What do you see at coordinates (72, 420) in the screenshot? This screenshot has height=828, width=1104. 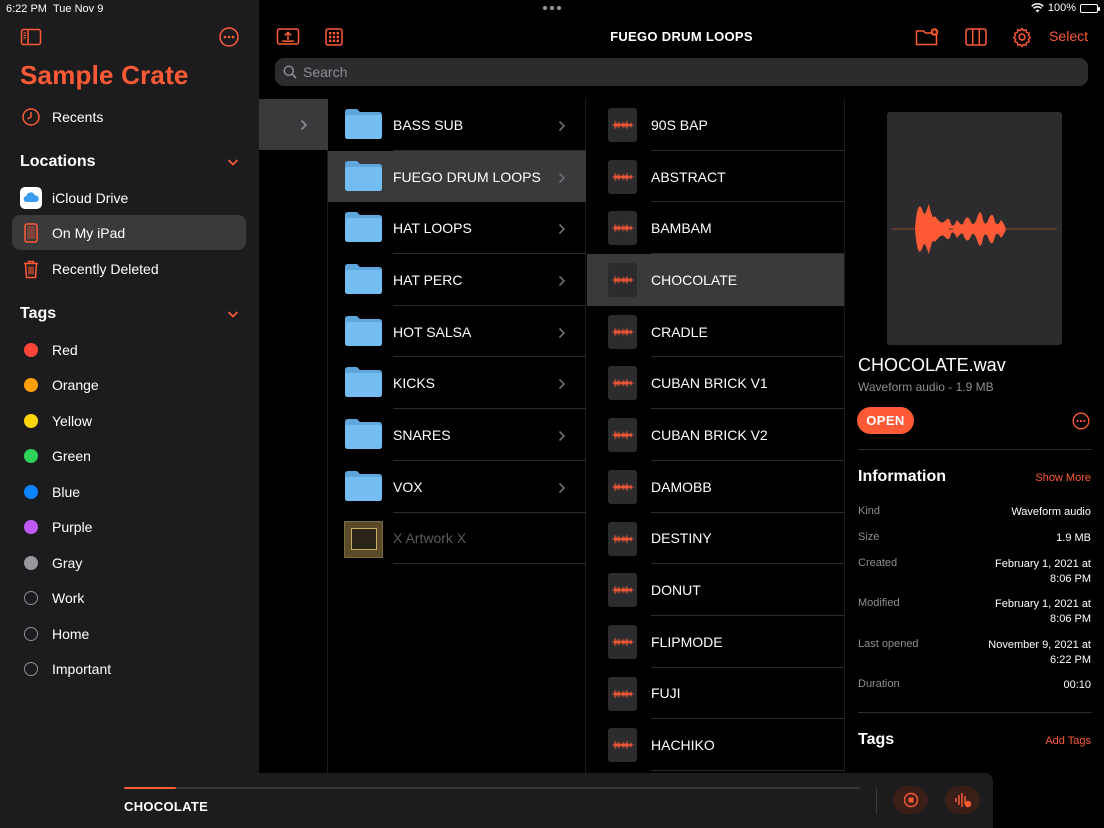 I see `sidebar-item-label: Yellow` at bounding box center [72, 420].